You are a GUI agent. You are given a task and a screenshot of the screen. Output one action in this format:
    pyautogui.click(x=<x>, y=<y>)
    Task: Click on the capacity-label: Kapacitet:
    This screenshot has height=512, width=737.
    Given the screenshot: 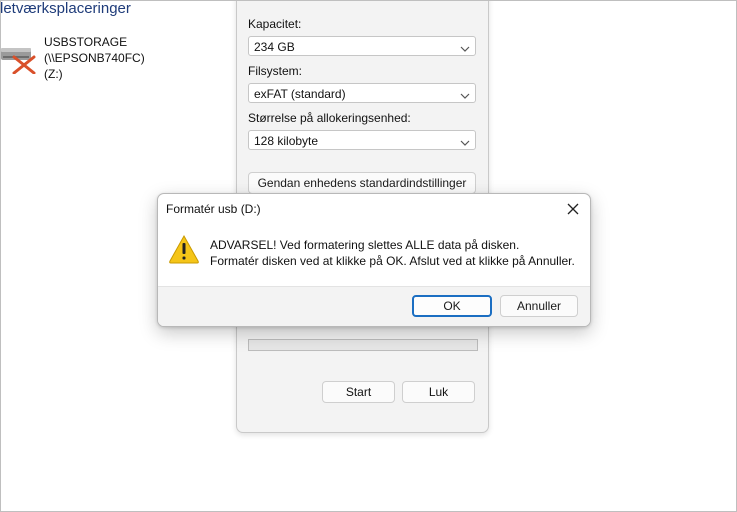 What is the action you would take?
    pyautogui.click(x=275, y=24)
    